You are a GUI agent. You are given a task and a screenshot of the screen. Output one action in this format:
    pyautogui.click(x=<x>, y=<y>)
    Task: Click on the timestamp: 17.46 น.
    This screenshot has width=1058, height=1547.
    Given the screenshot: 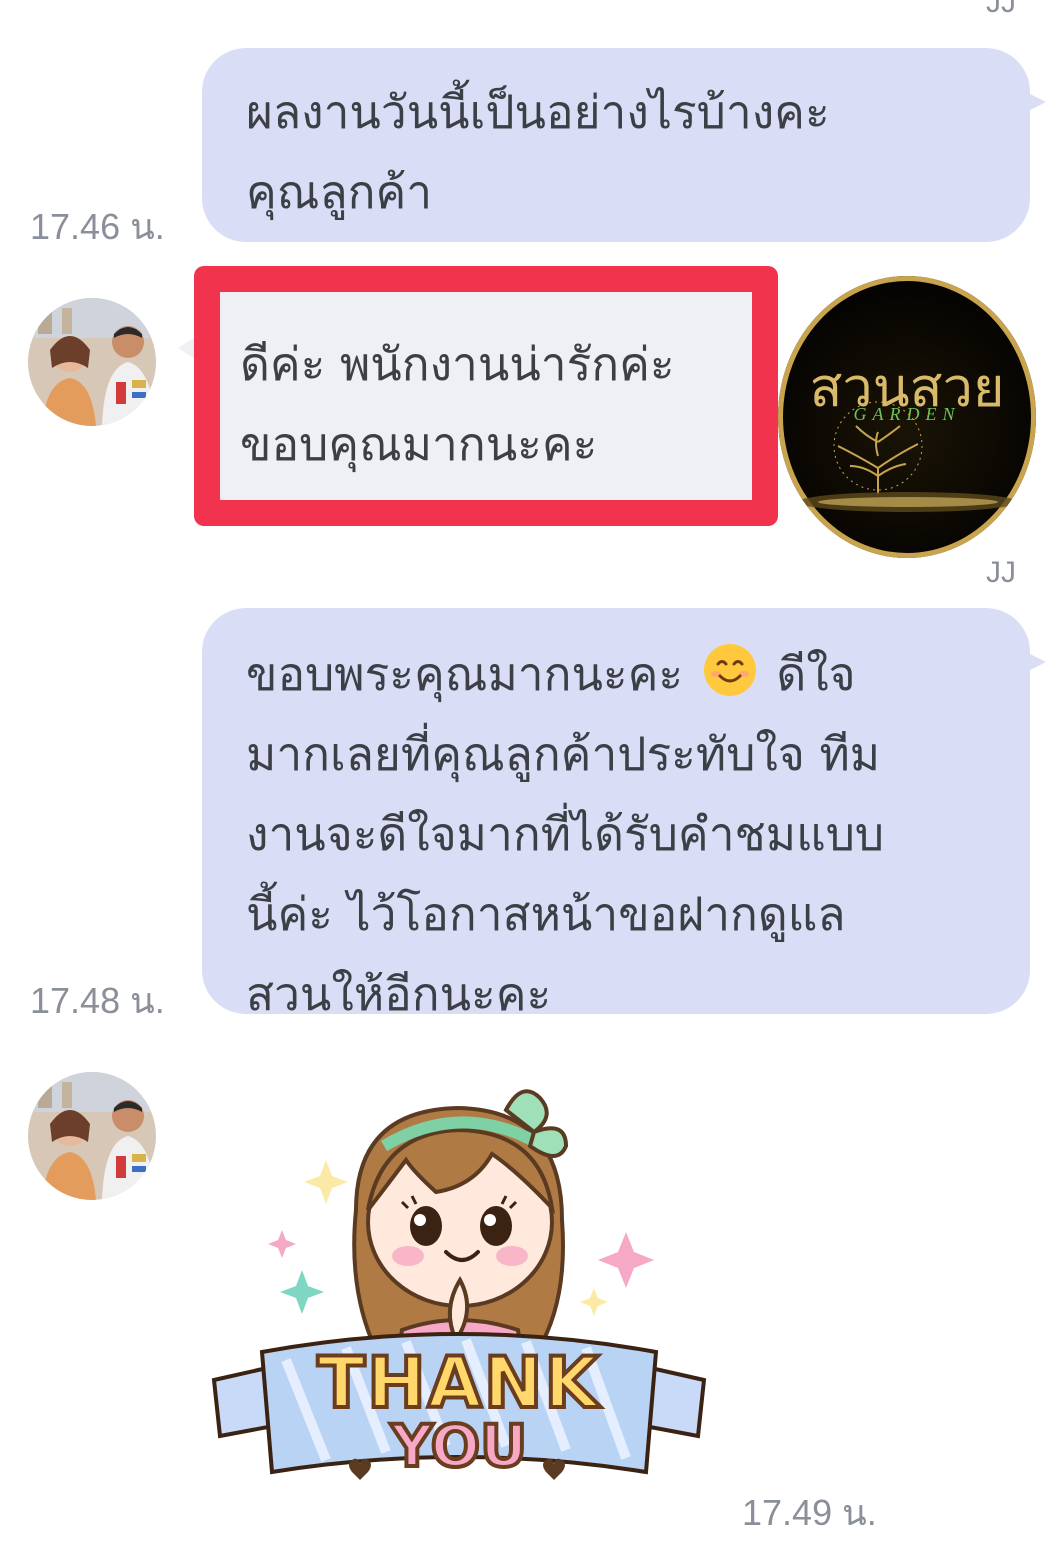 What is the action you would take?
    pyautogui.click(x=97, y=226)
    